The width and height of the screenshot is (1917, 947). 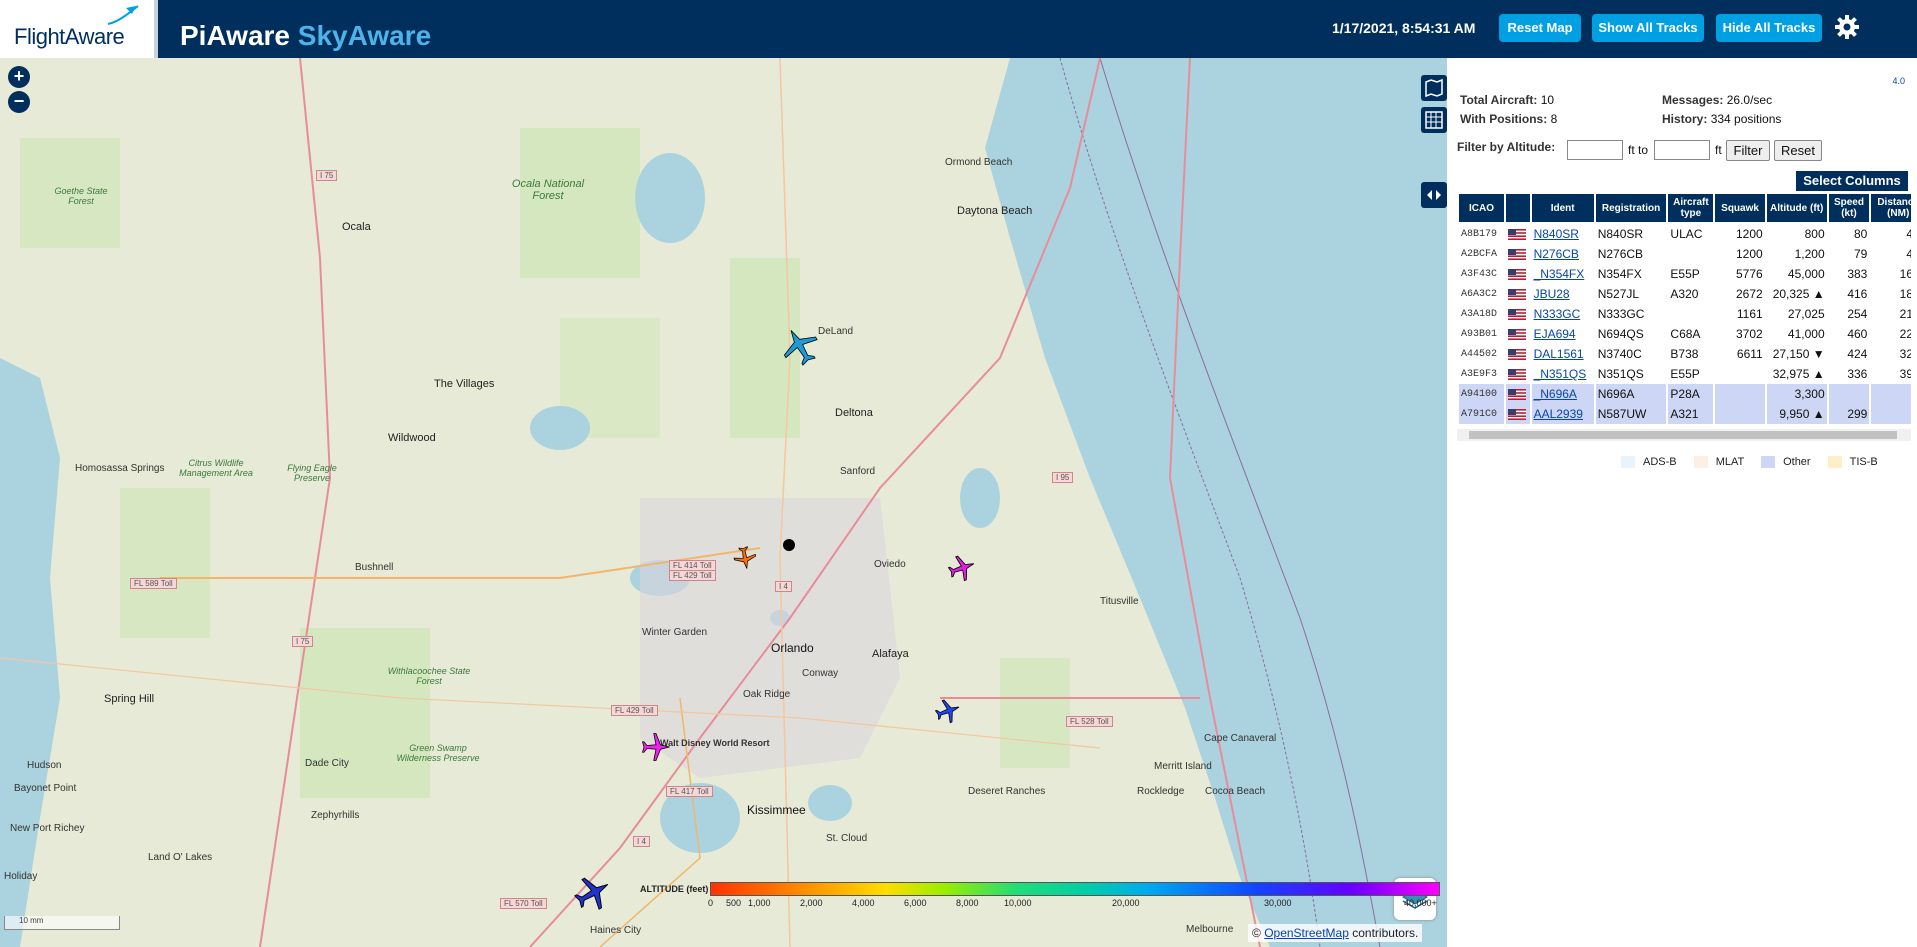 What do you see at coordinates (1847, 27) in the screenshot?
I see `gear-icon` at bounding box center [1847, 27].